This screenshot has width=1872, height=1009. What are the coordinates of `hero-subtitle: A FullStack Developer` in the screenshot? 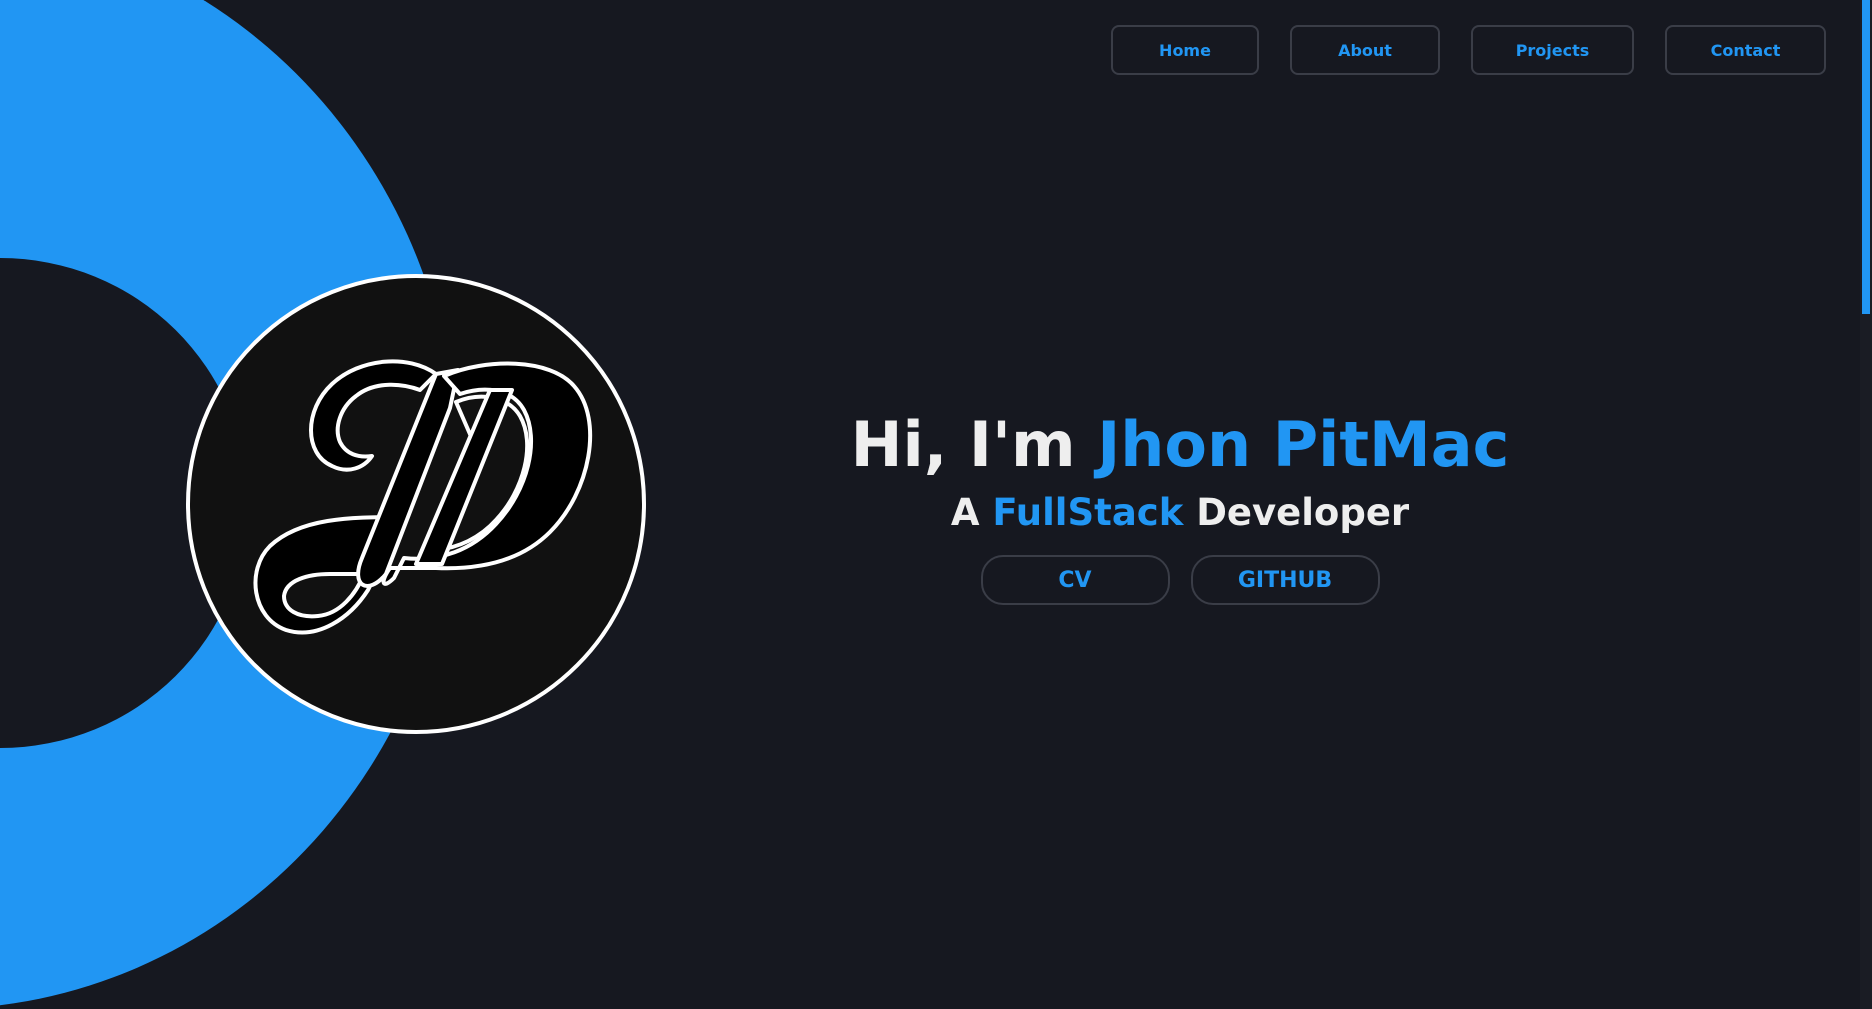 It's located at (1180, 513).